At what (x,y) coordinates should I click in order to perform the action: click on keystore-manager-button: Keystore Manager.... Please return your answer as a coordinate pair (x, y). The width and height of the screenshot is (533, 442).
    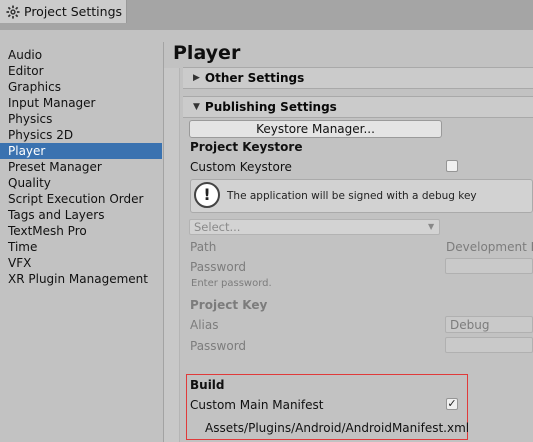
    Looking at the image, I should click on (315, 129).